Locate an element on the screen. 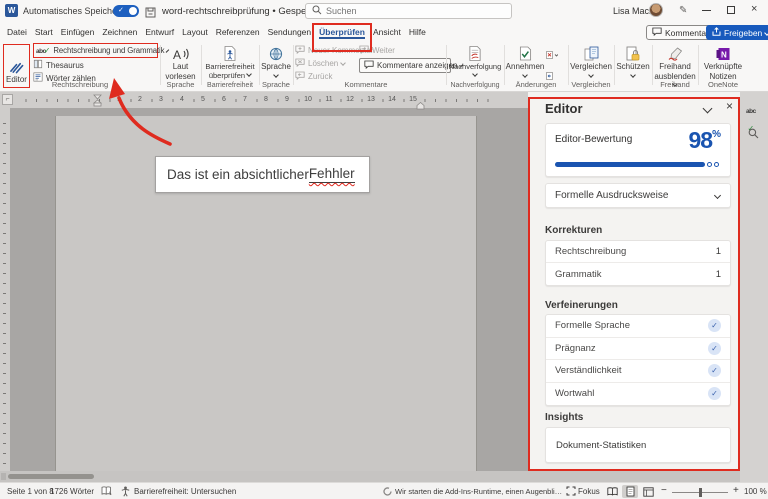  selected-tab-underline is located at coordinates (342, 38).